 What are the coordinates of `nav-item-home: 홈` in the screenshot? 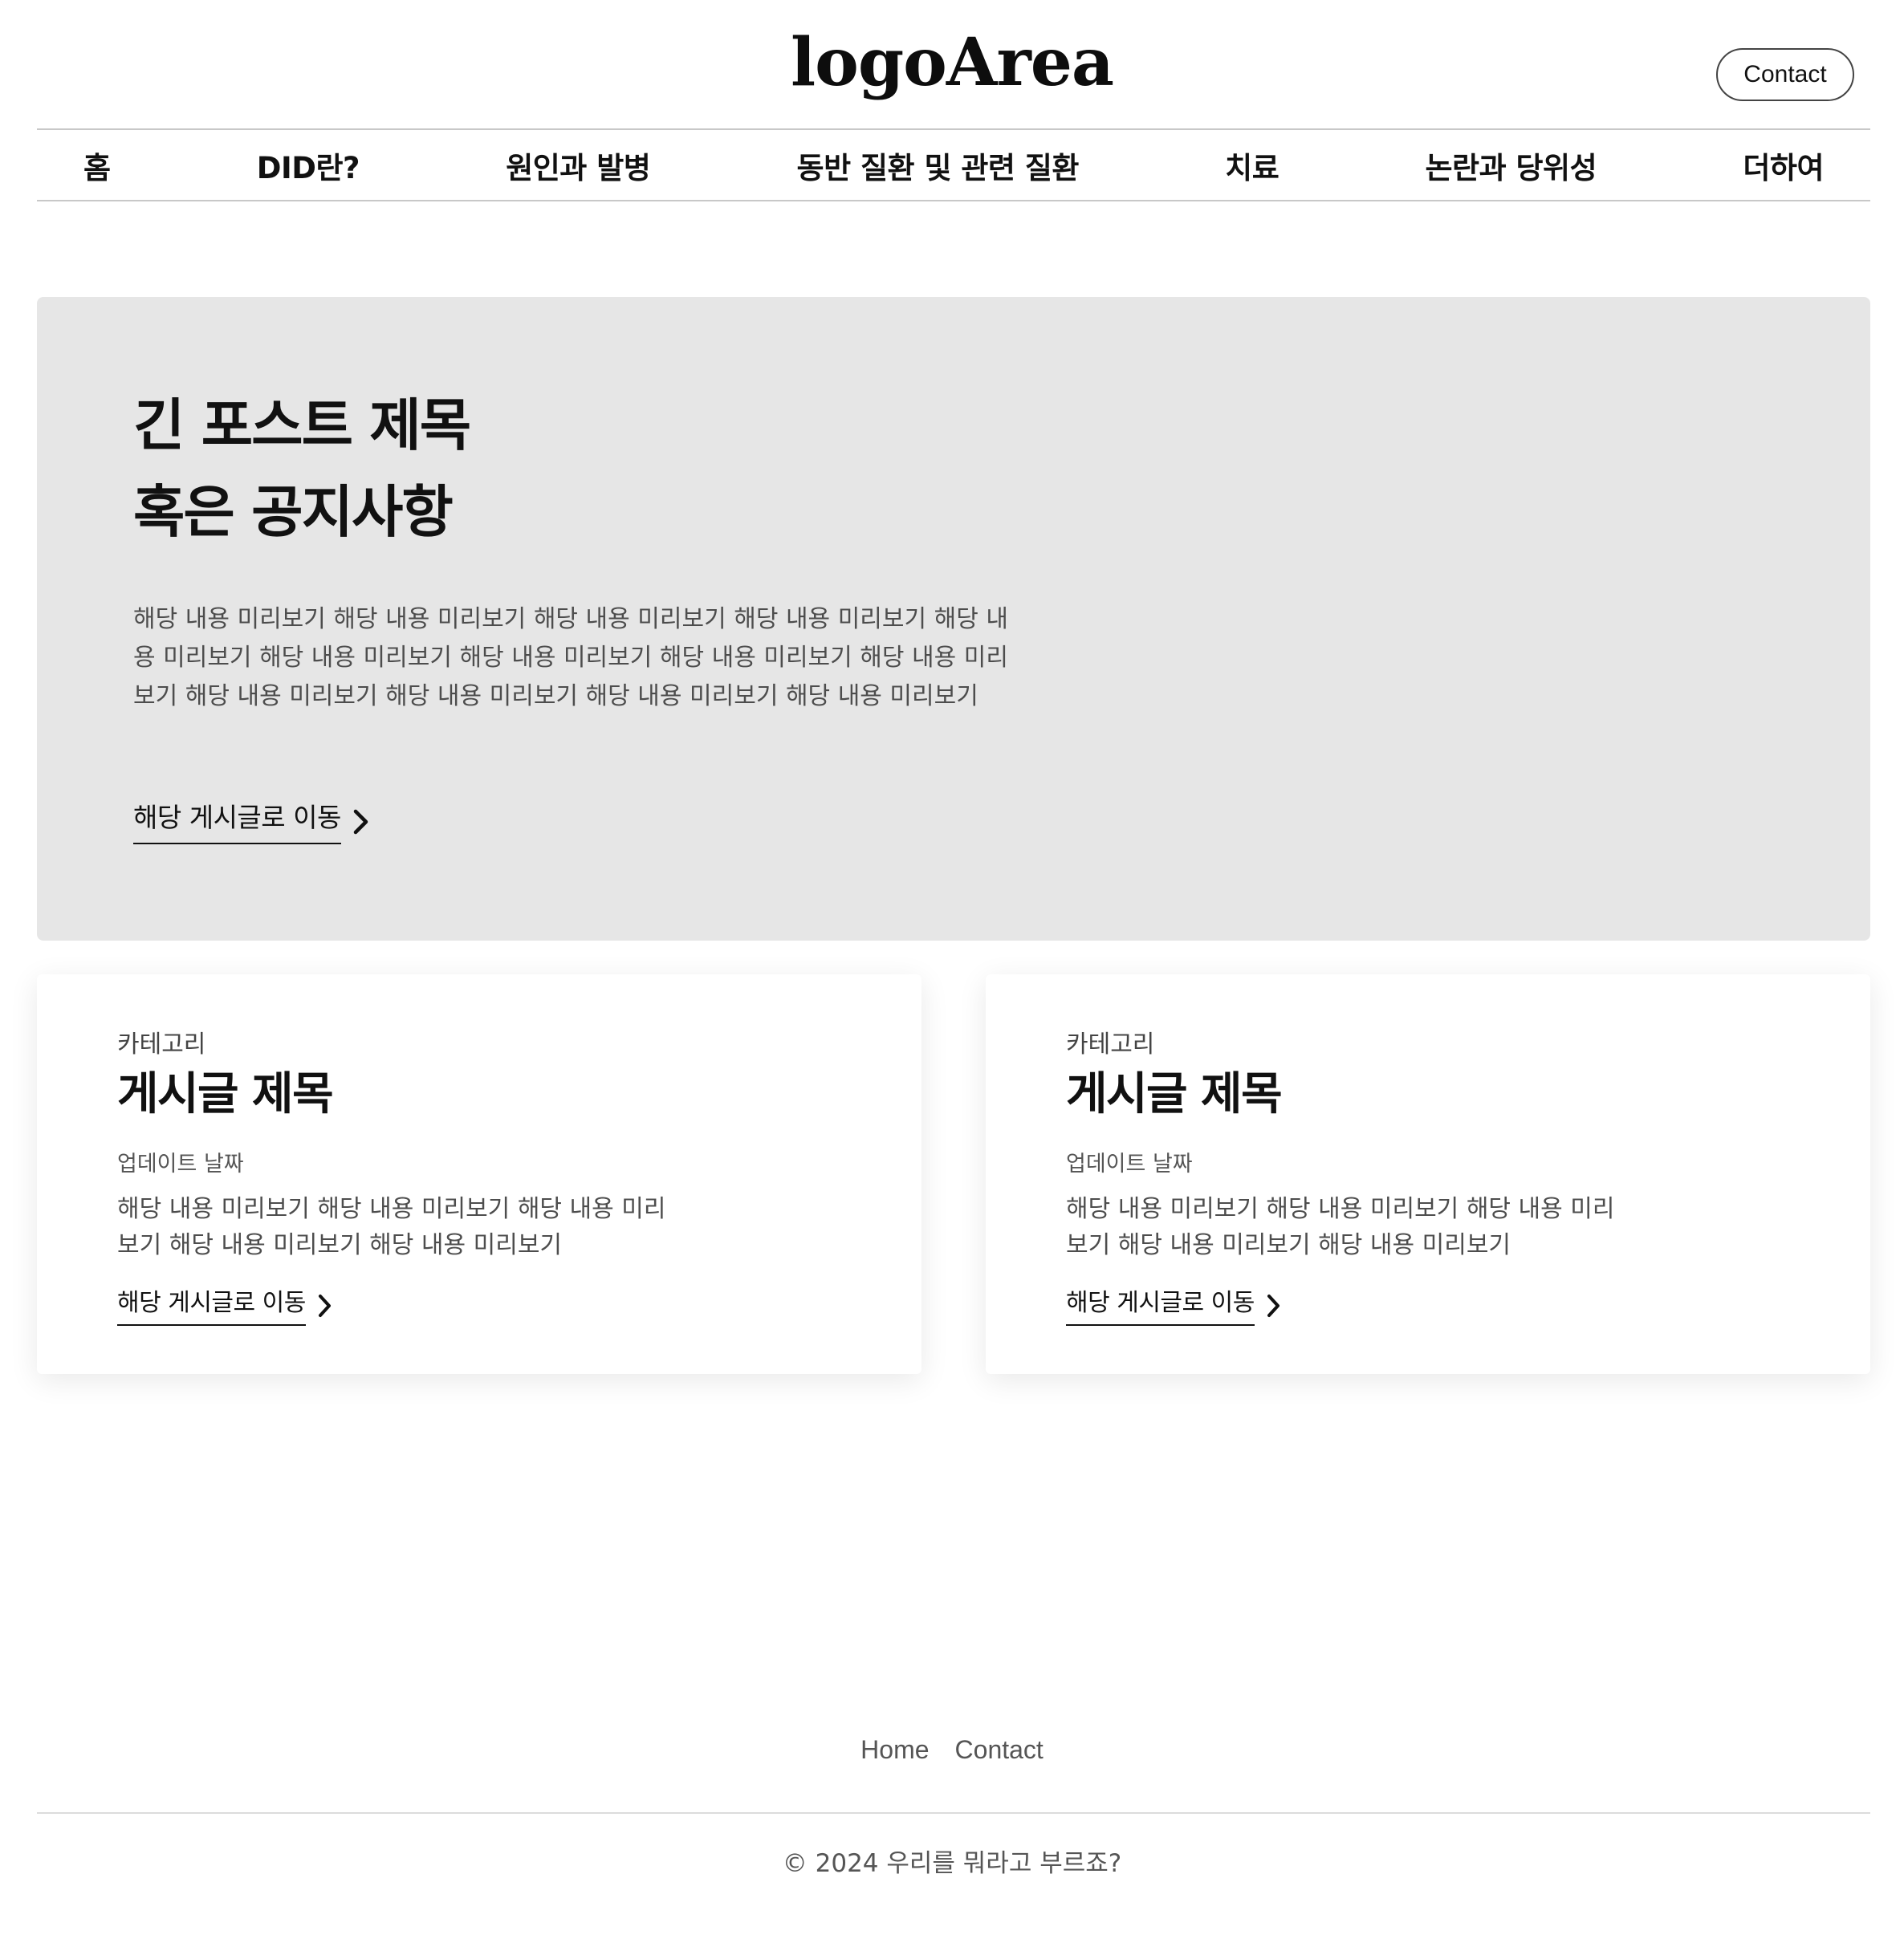 It's located at (97, 165).